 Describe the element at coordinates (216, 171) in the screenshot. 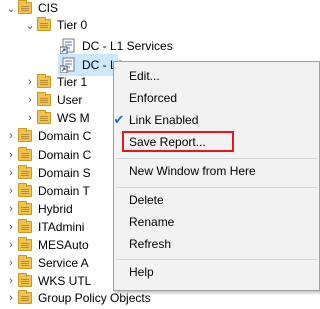

I see `menu-item-new-window-from-here: New Window from Here` at that location.